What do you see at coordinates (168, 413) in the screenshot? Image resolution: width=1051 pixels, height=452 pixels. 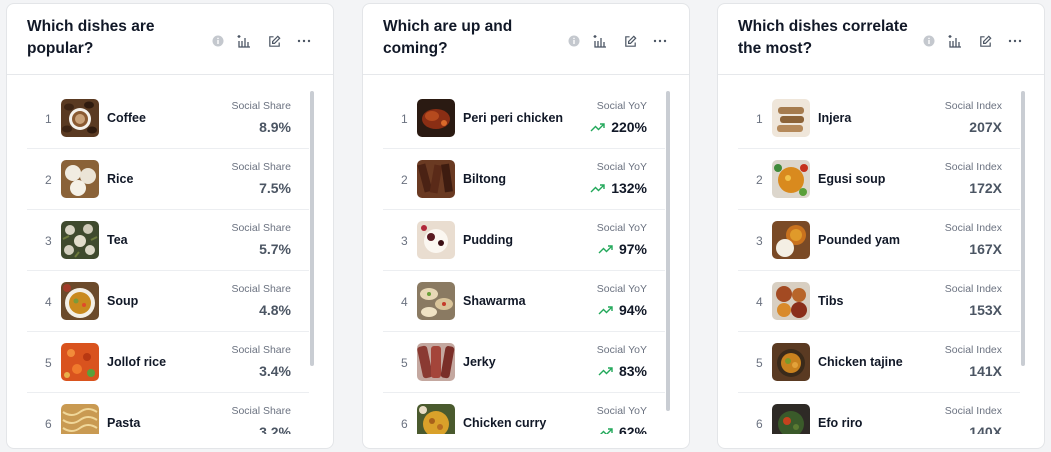 I see `list-item: 6 Pasta Social Share 3.2%` at bounding box center [168, 413].